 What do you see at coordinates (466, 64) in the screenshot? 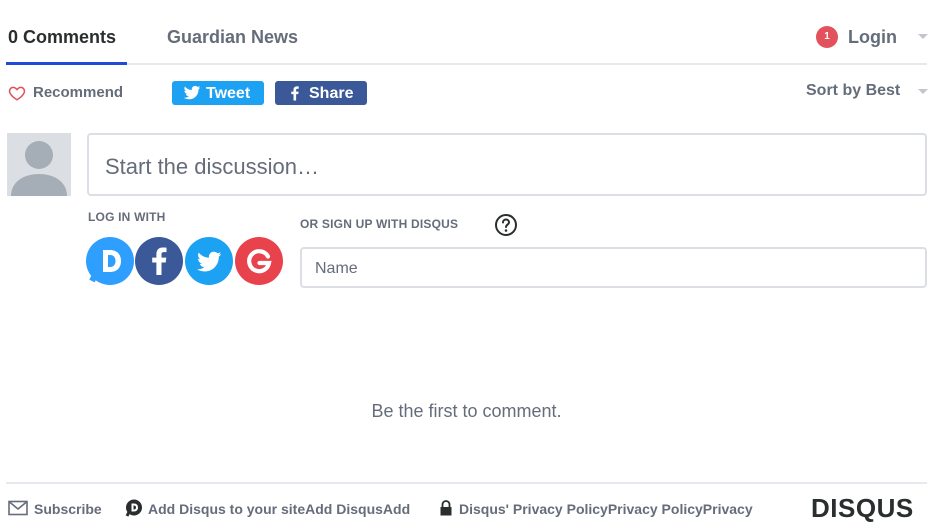
I see `nav-divider` at bounding box center [466, 64].